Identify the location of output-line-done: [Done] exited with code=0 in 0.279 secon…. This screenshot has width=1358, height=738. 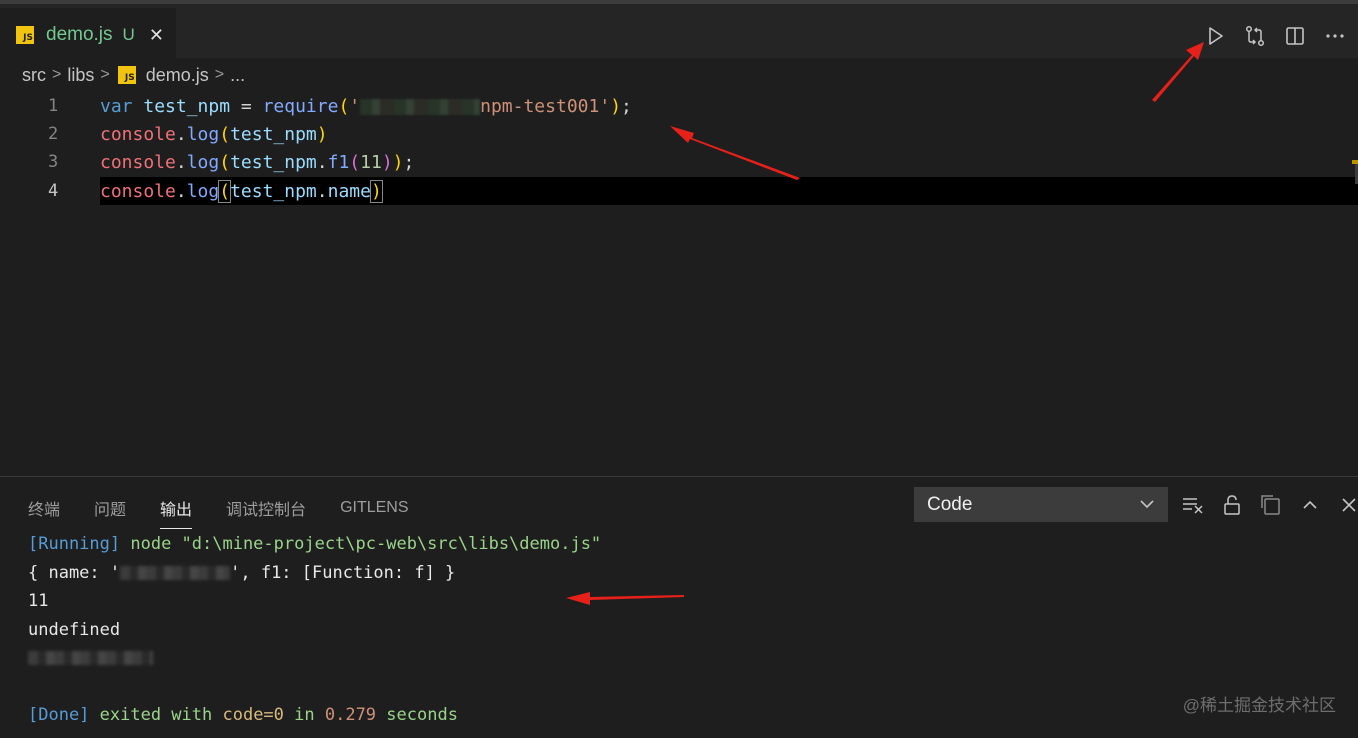
(243, 715).